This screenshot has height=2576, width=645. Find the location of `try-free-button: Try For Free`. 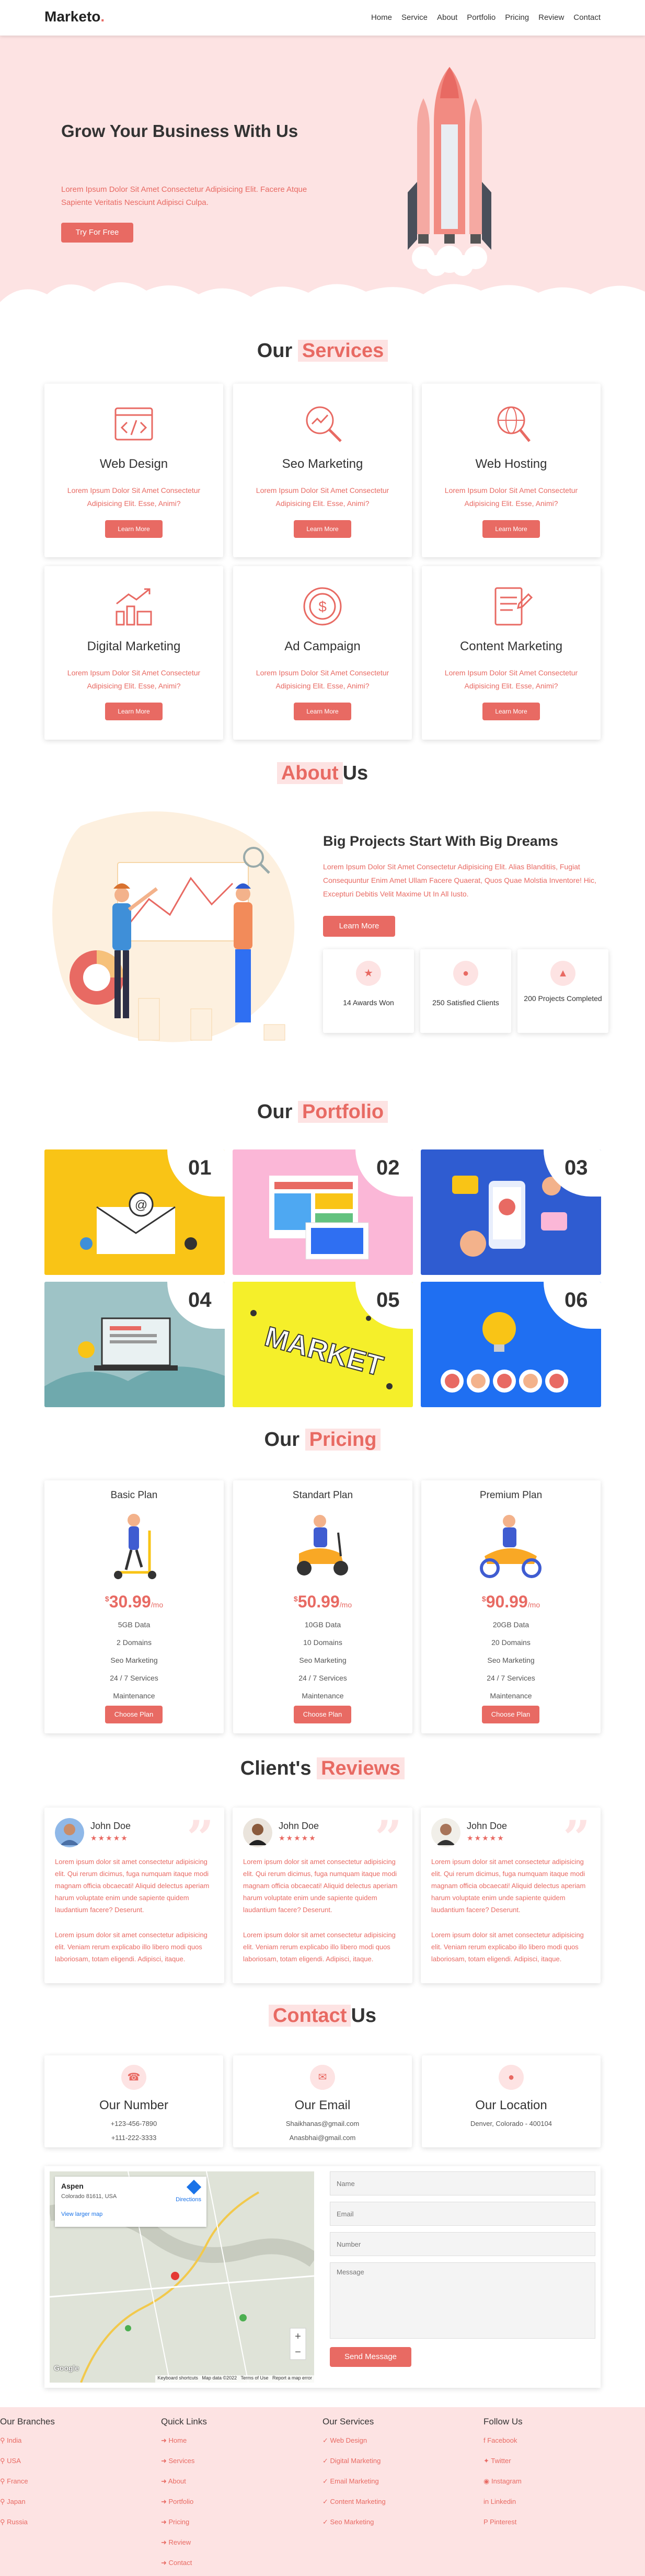

try-free-button: Try For Free is located at coordinates (97, 233).